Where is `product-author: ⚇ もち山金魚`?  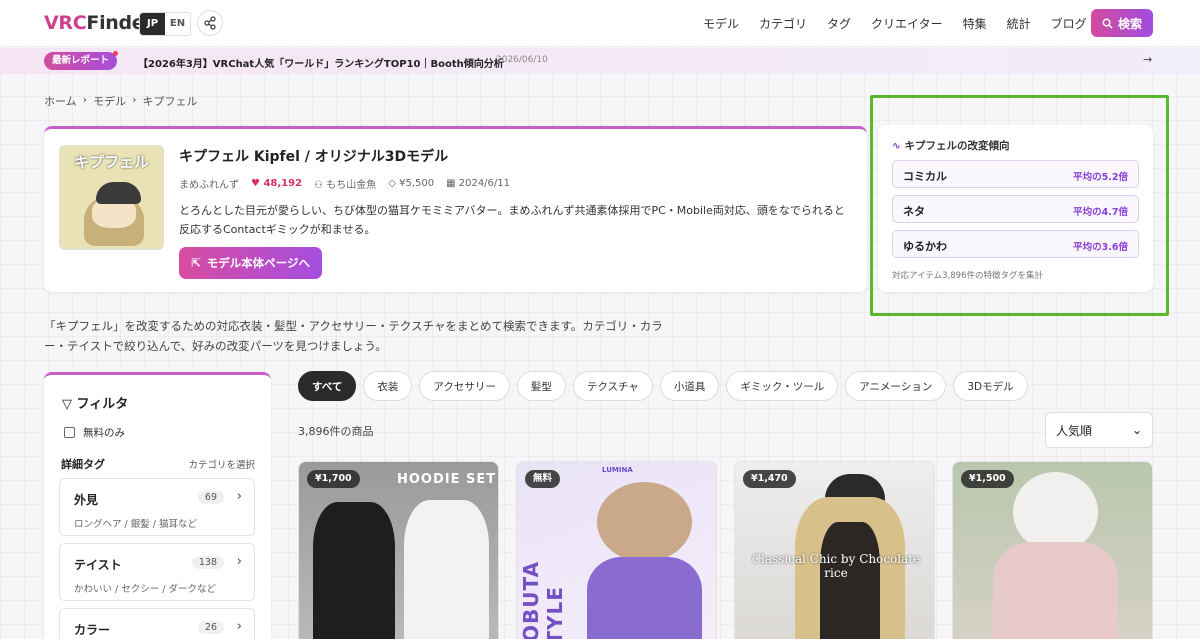 product-author: ⚇ もち山金魚 is located at coordinates (345, 183).